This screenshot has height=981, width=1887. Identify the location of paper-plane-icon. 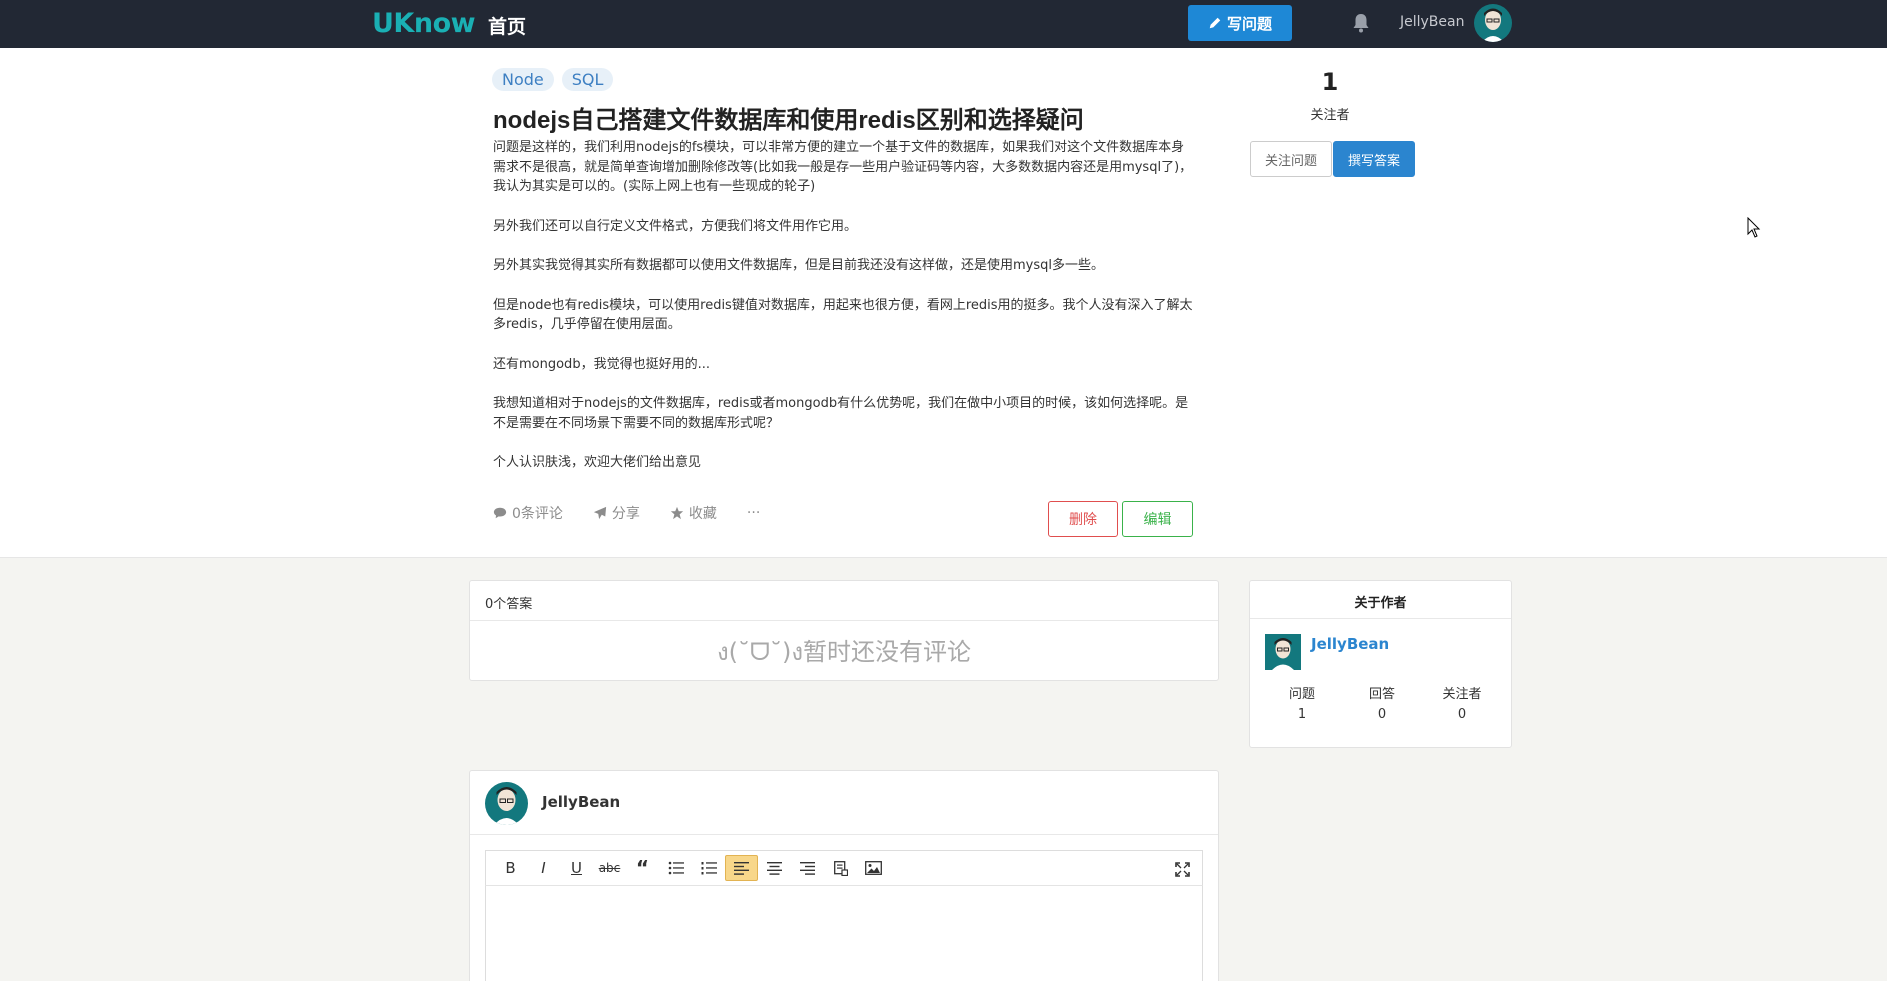
(600, 513).